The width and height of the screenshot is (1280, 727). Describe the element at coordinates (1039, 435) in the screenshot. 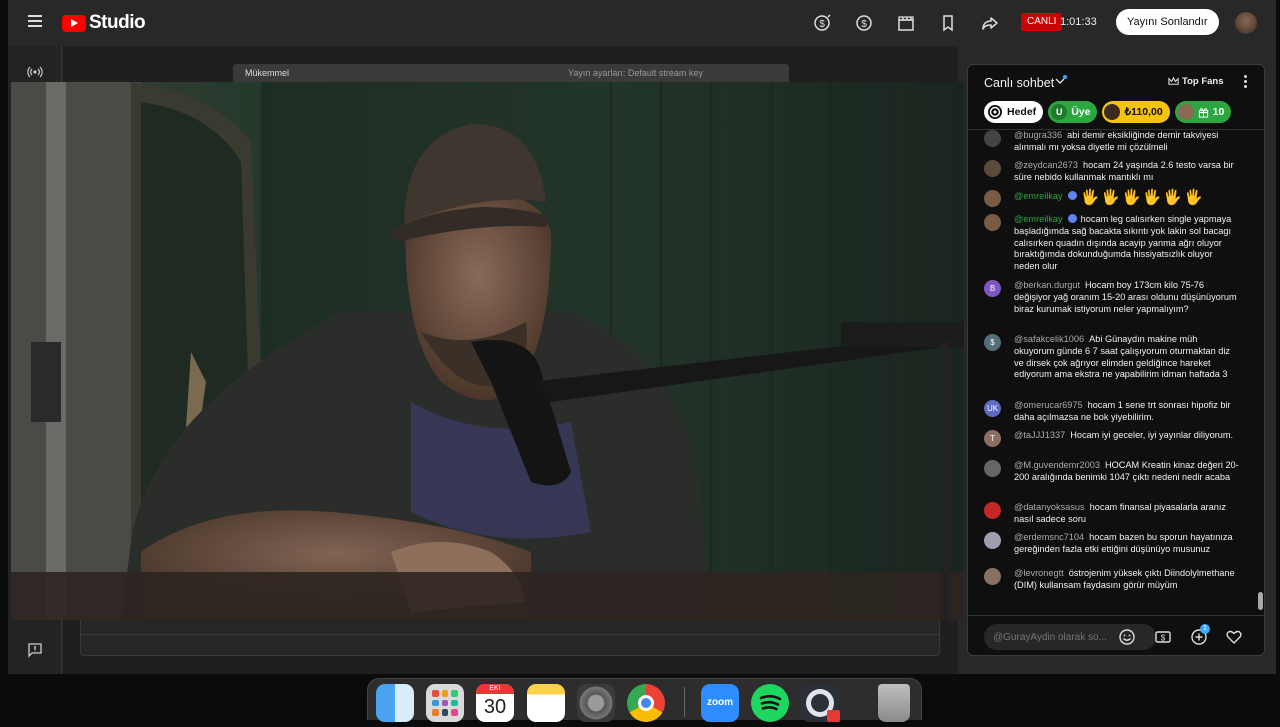

I see `chat-author: @taJJJ1337` at that location.